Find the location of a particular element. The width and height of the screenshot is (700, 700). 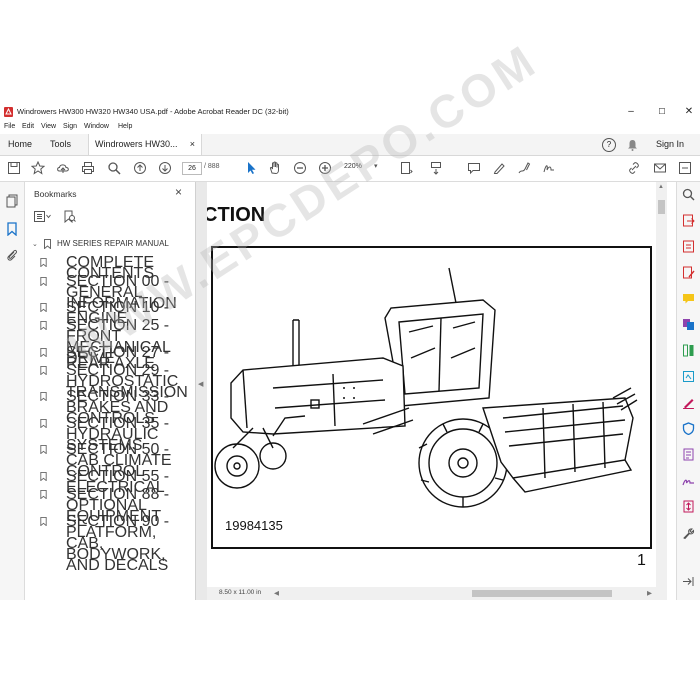

previous-page-icon is located at coordinates (140, 168).